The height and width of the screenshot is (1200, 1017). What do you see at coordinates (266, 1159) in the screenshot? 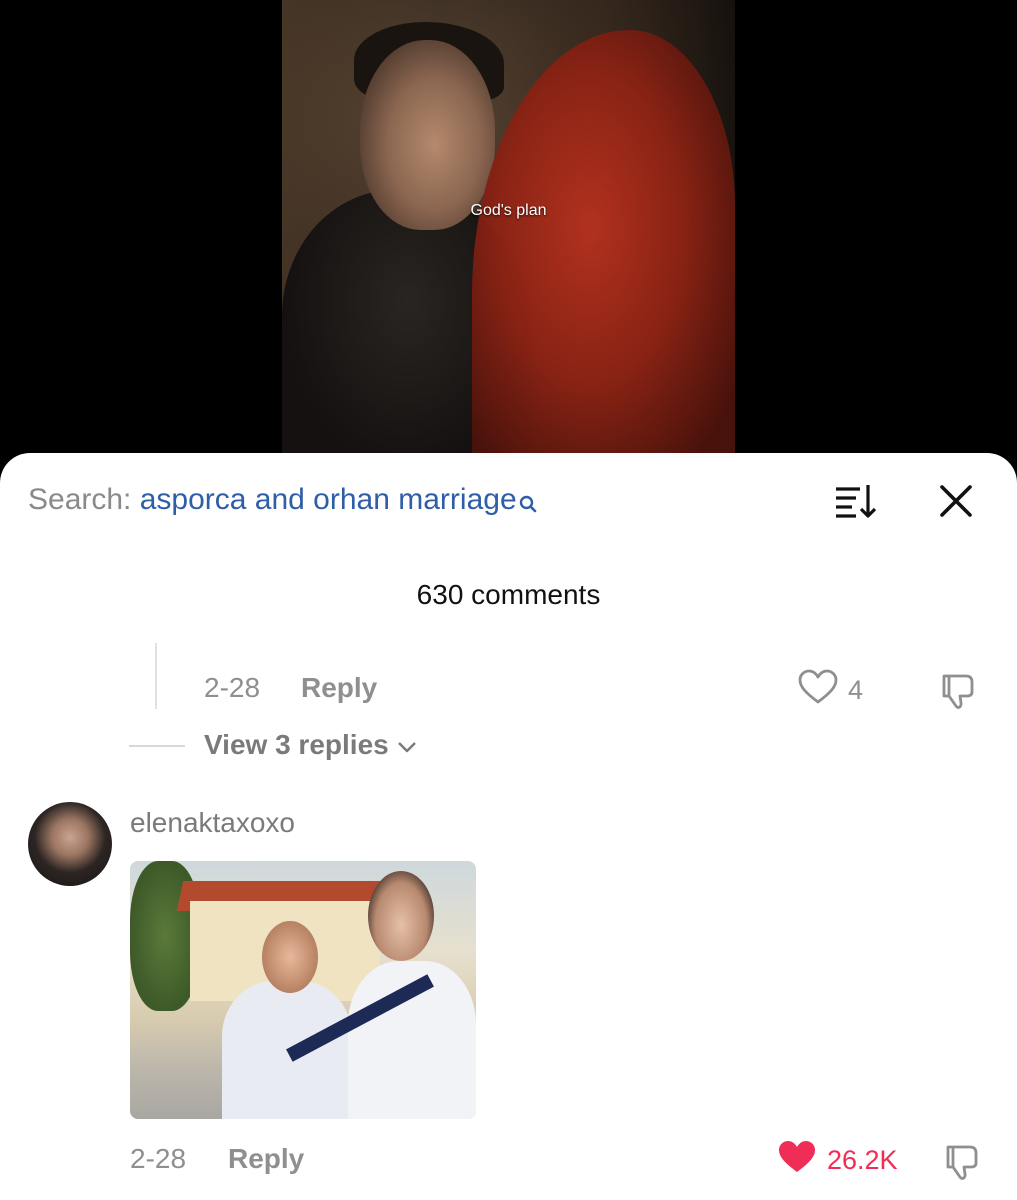
I see `comment-reply-button: Reply` at bounding box center [266, 1159].